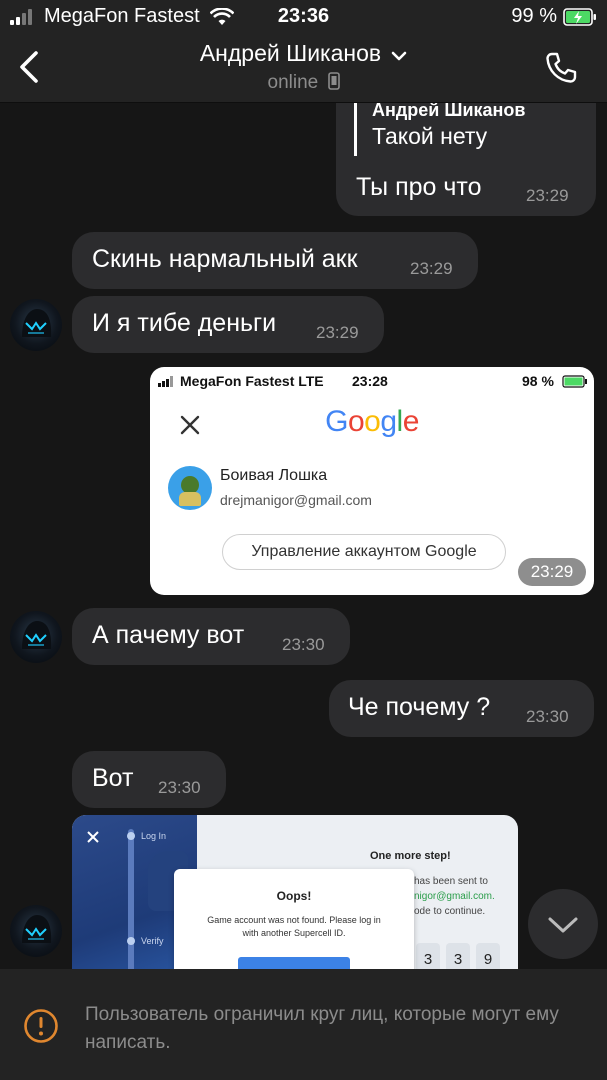  I want to click on status-right: 99 %, so click(554, 16).